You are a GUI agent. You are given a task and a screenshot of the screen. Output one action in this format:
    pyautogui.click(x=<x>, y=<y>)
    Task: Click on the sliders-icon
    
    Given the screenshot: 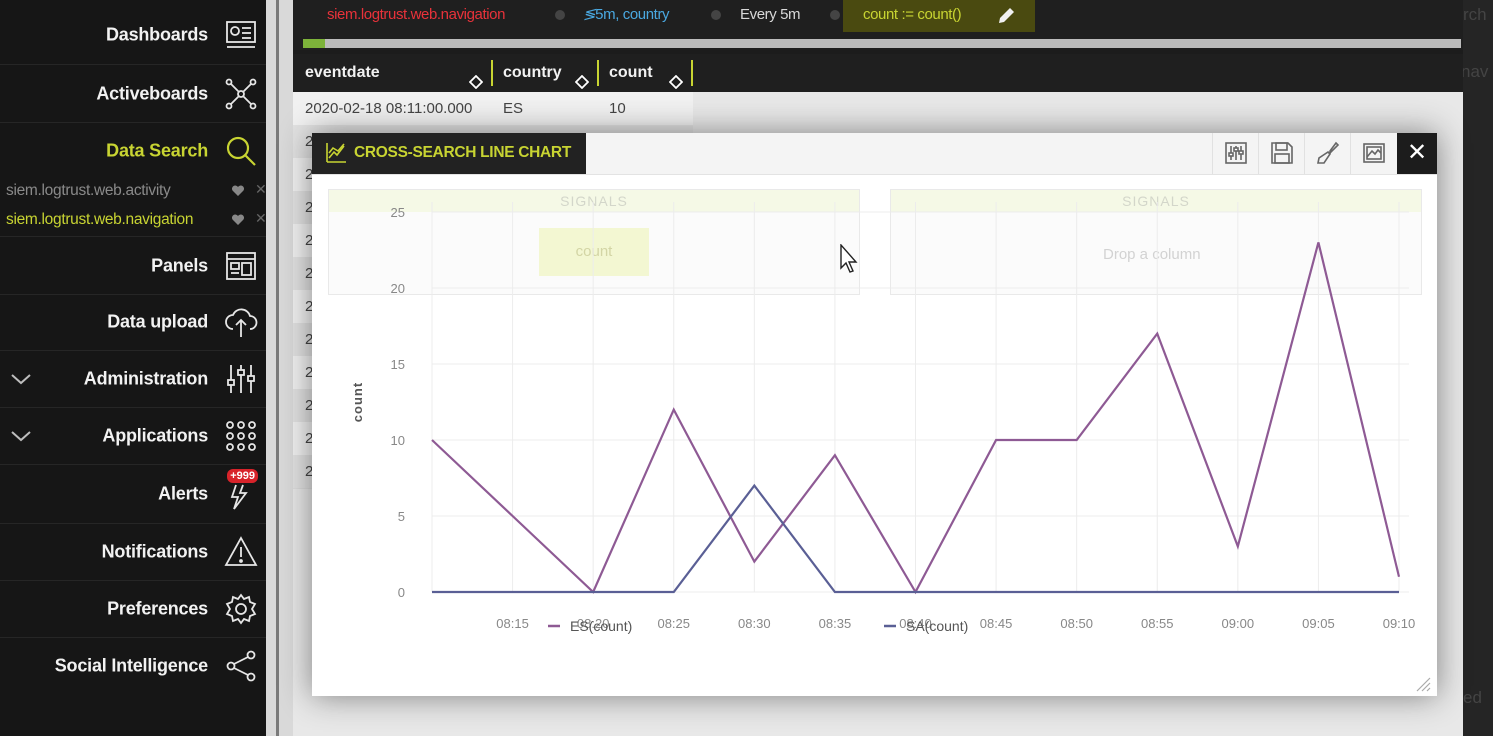 What is the action you would take?
    pyautogui.click(x=241, y=379)
    